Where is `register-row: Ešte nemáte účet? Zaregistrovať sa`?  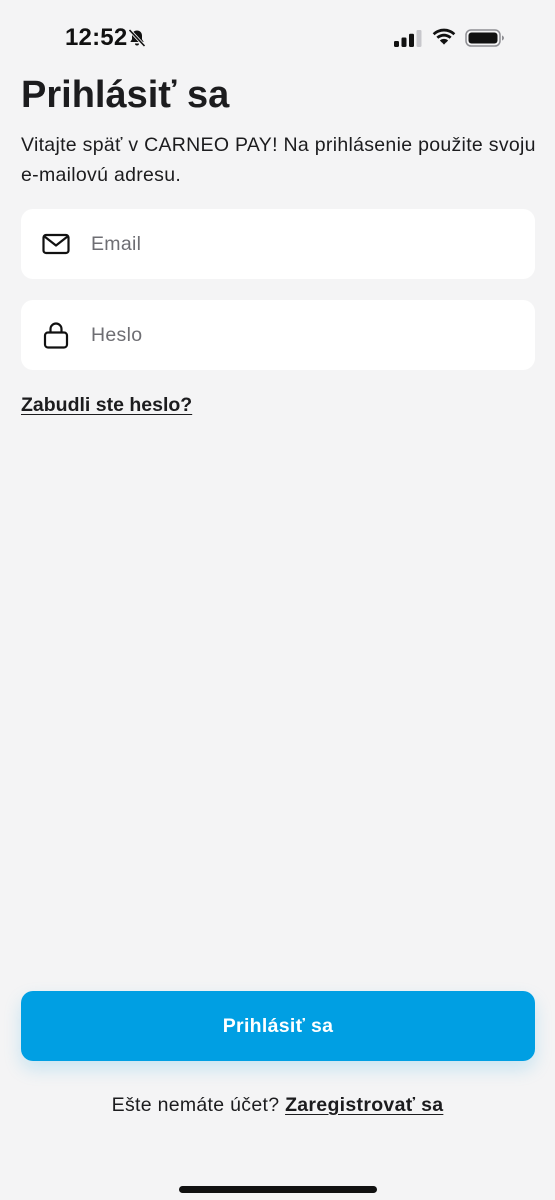 register-row: Ešte nemáte účet? Zaregistrovať sa is located at coordinates (277, 1105).